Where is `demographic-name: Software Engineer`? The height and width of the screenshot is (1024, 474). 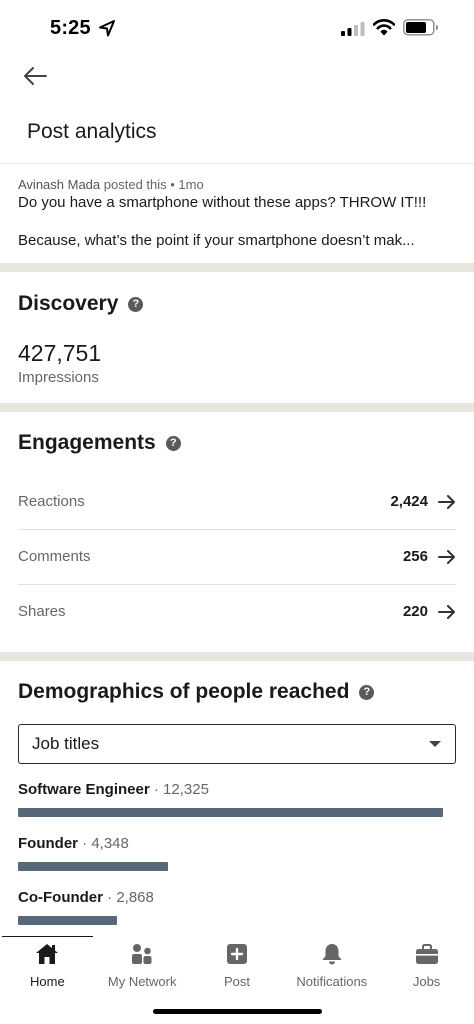
demographic-name: Software Engineer is located at coordinates (84, 789).